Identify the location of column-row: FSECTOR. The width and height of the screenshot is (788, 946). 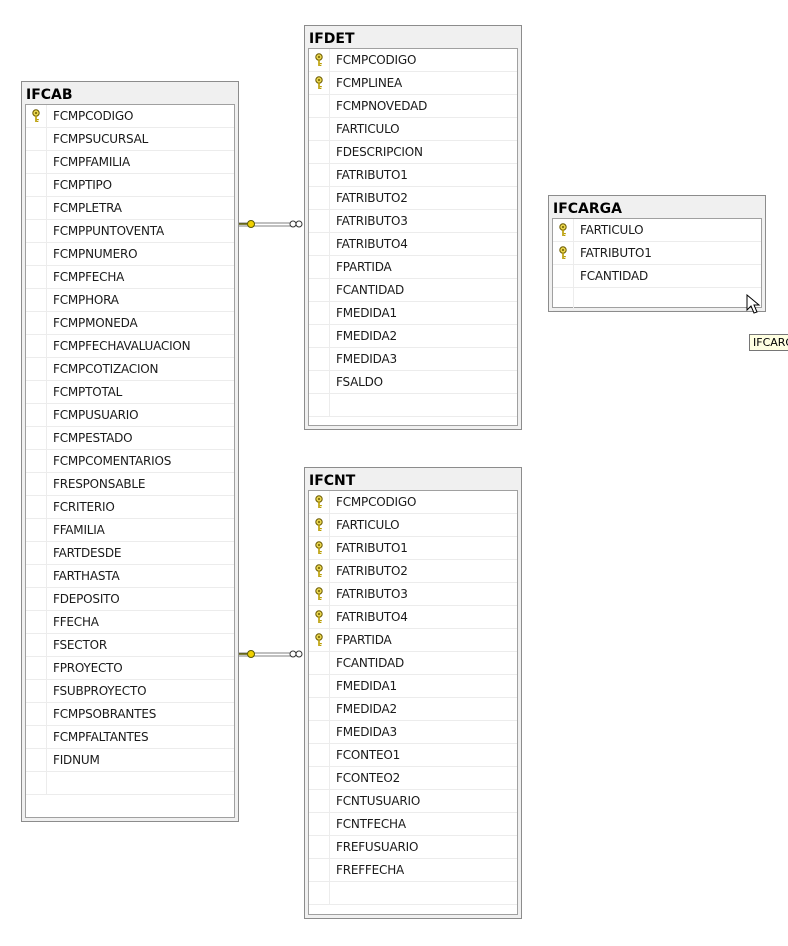
(130, 645).